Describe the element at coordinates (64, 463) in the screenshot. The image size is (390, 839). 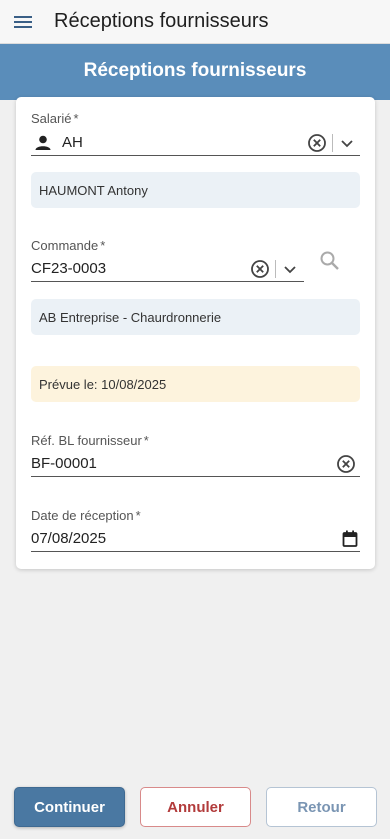
I see `ref-bl-value: BF-00001` at that location.